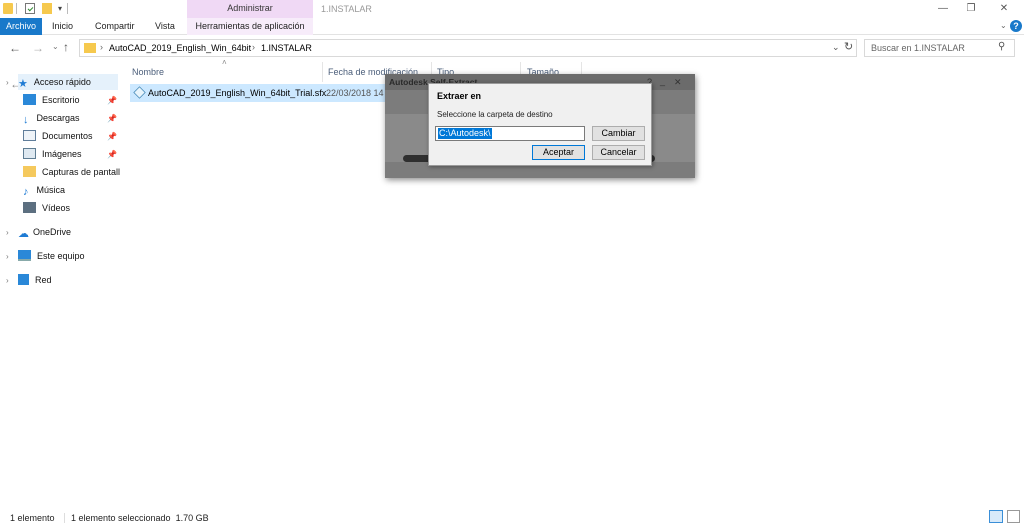  Describe the element at coordinates (512, 9) in the screenshot. I see `title-bar: ▾ Administrar 1.INSTALAR — ❐ ✕` at that location.